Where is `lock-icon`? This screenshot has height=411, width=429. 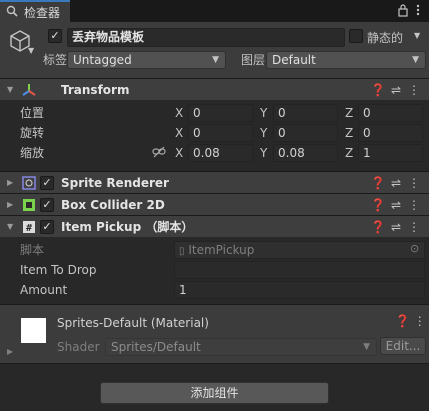 lock-icon is located at coordinates (403, 10).